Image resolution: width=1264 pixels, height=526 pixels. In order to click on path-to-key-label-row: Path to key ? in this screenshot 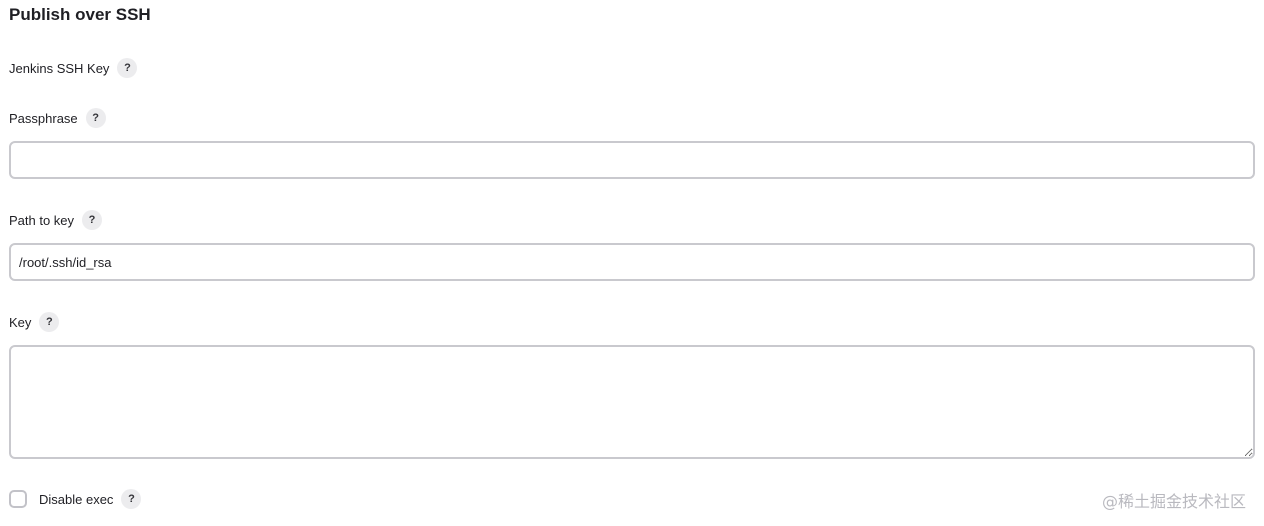, I will do `click(56, 220)`.